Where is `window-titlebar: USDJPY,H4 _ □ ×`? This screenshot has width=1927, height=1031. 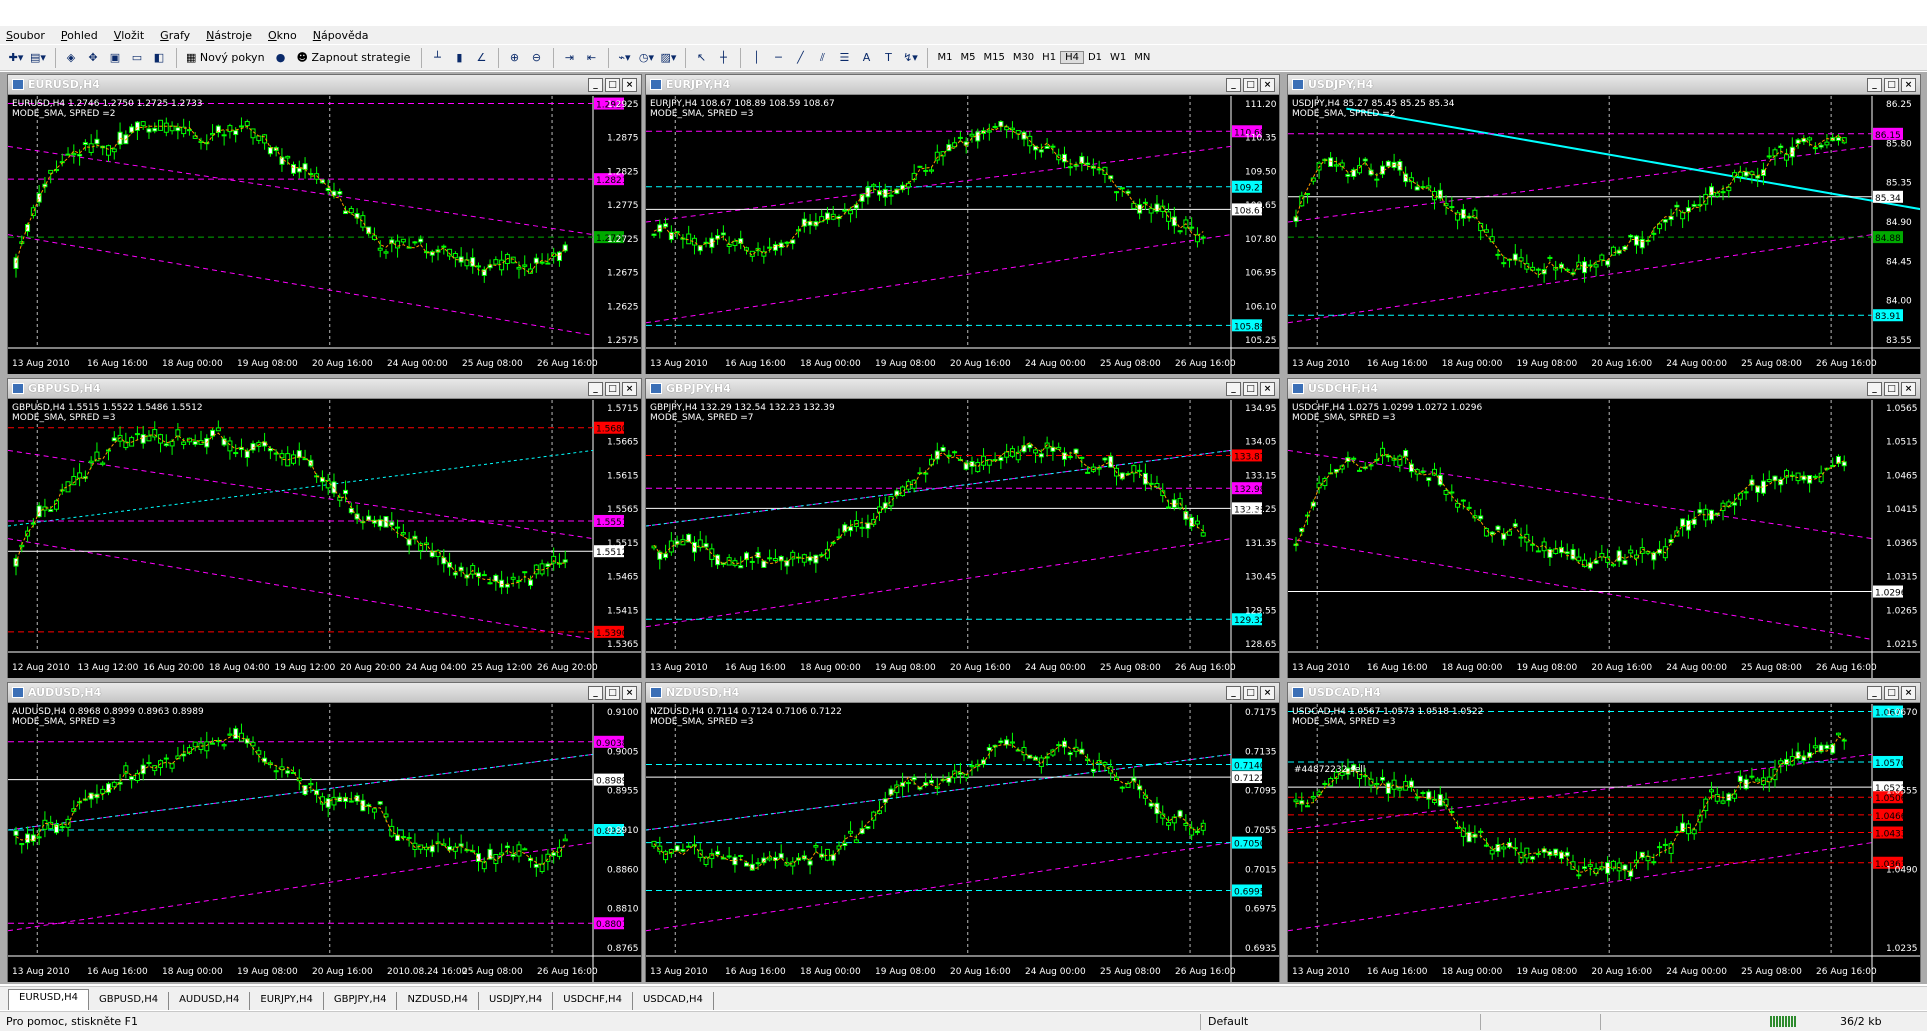
window-titlebar: USDJPY,H4 _ □ × is located at coordinates (1604, 85).